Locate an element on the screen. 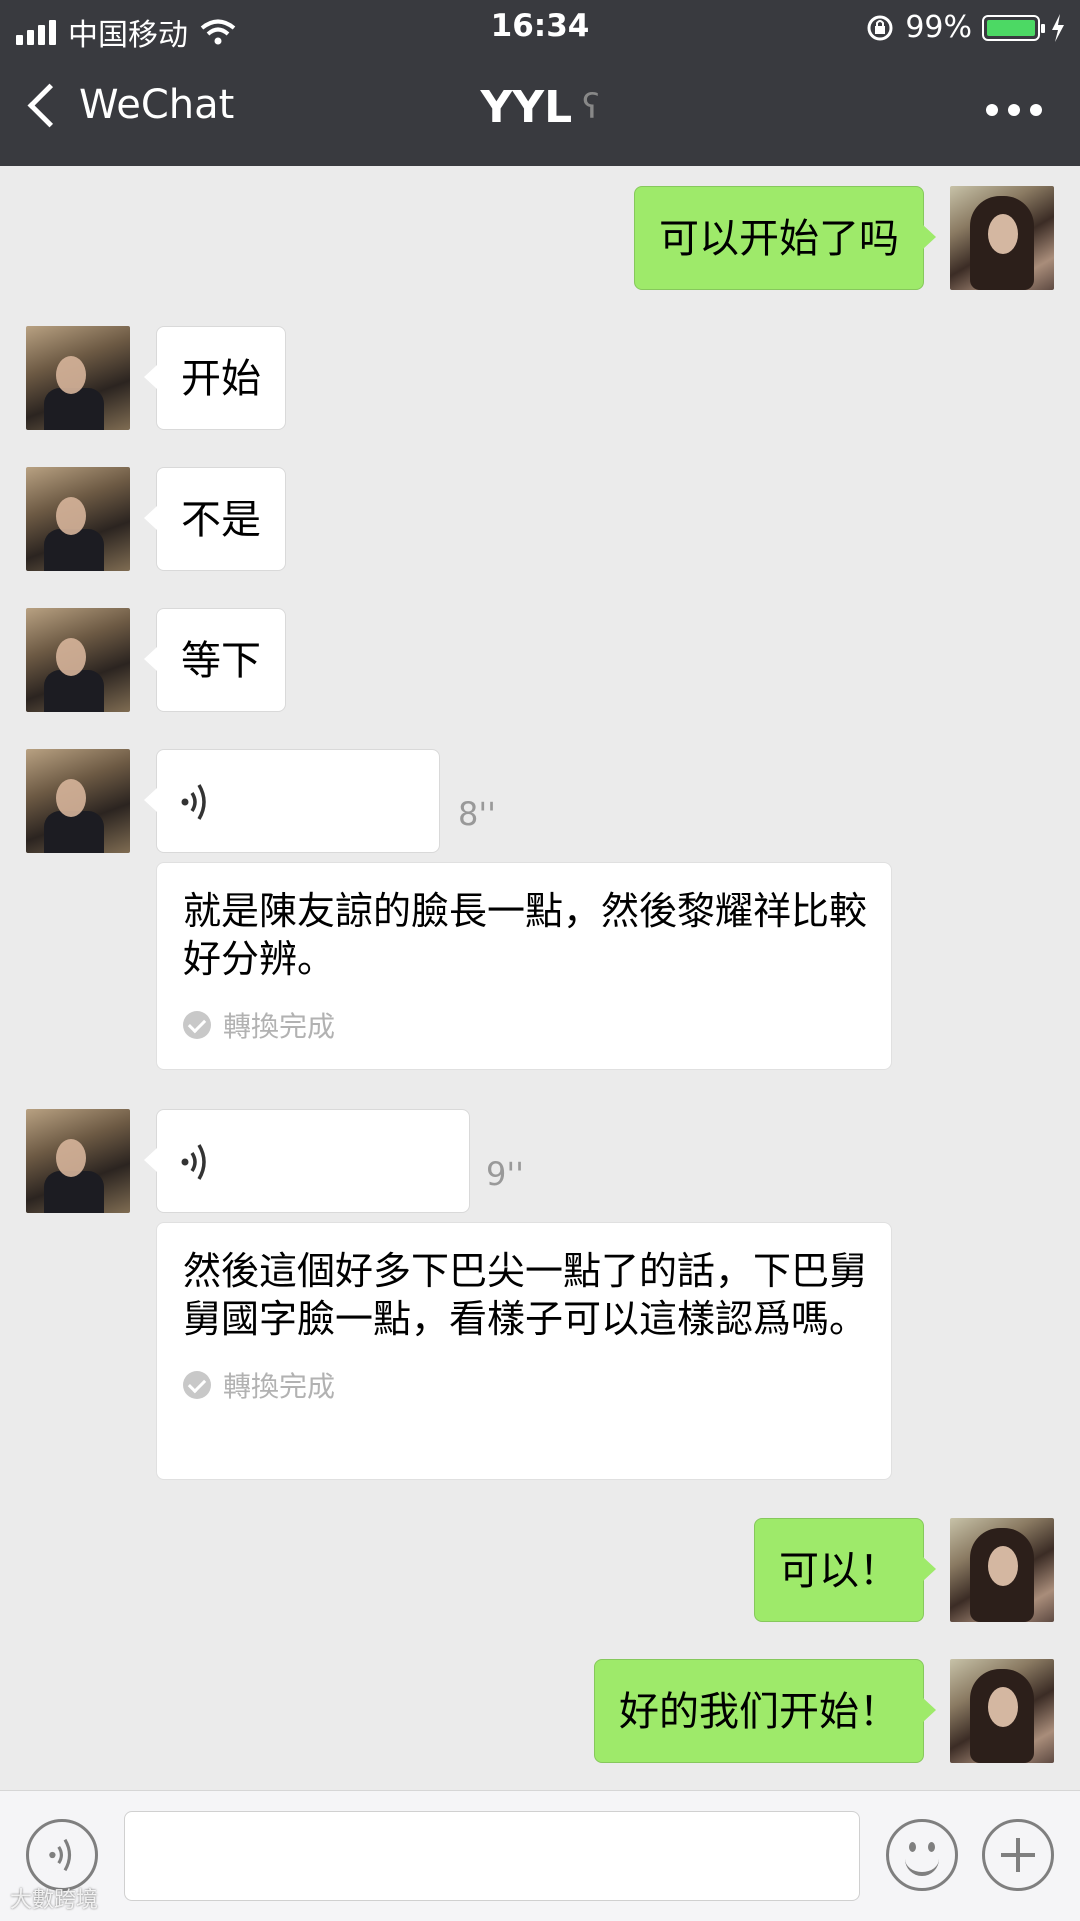 The image size is (1080, 1921). watermark: 大數跨境 is located at coordinates (54, 1900).